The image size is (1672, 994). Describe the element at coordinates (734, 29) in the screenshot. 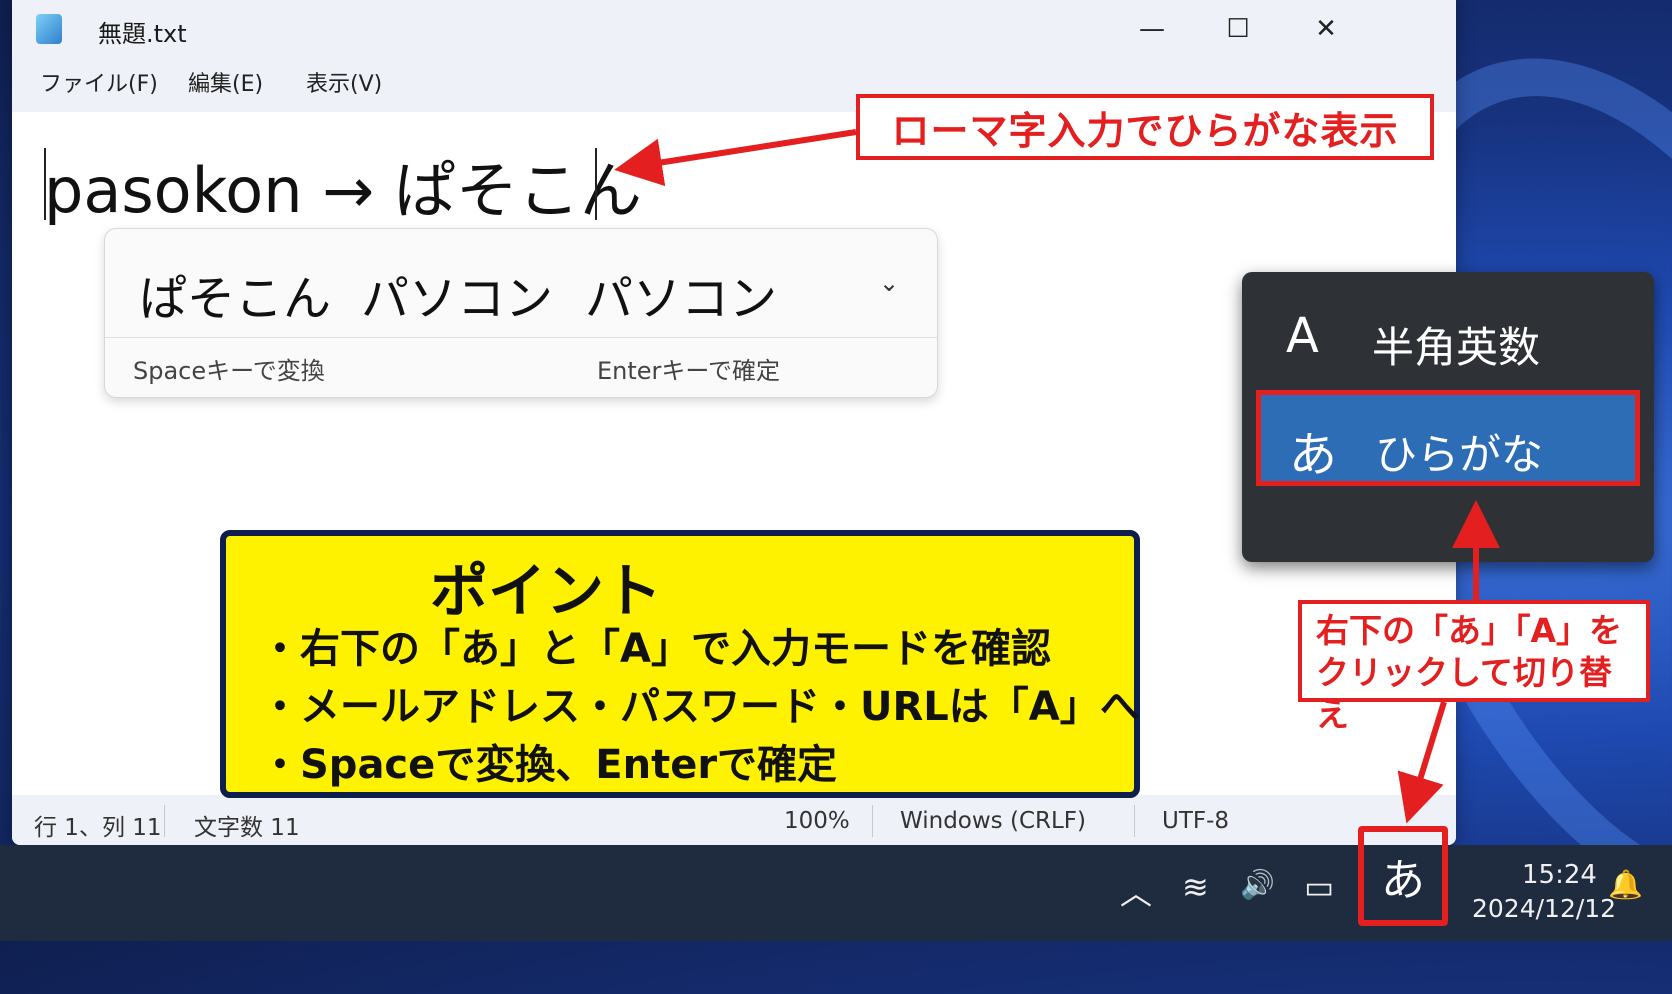

I see `title-bar: 無題.txt — ☐ ✕` at that location.